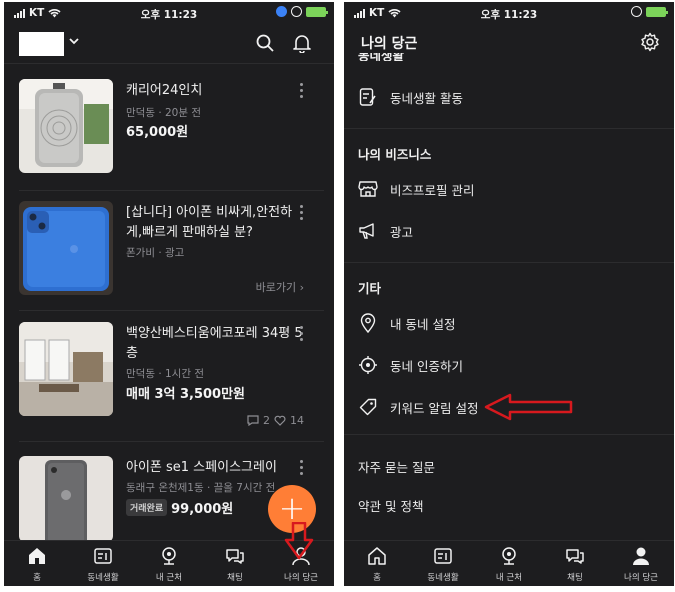  What do you see at coordinates (370, 288) in the screenshot?
I see `section-head-etc: 기타` at bounding box center [370, 288].